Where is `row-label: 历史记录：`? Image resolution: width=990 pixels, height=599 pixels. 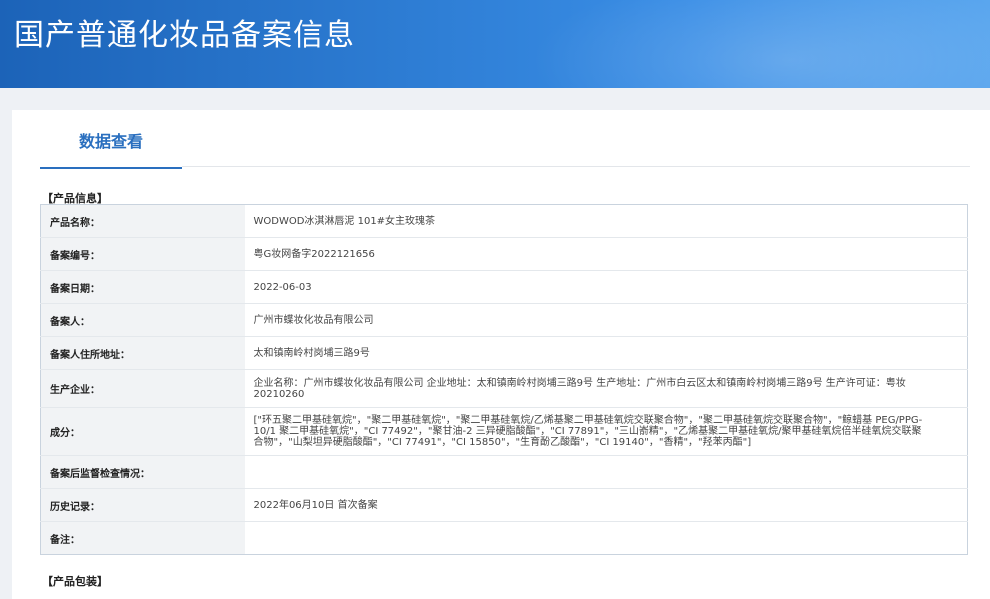
row-label: 历史记录： is located at coordinates (142, 505).